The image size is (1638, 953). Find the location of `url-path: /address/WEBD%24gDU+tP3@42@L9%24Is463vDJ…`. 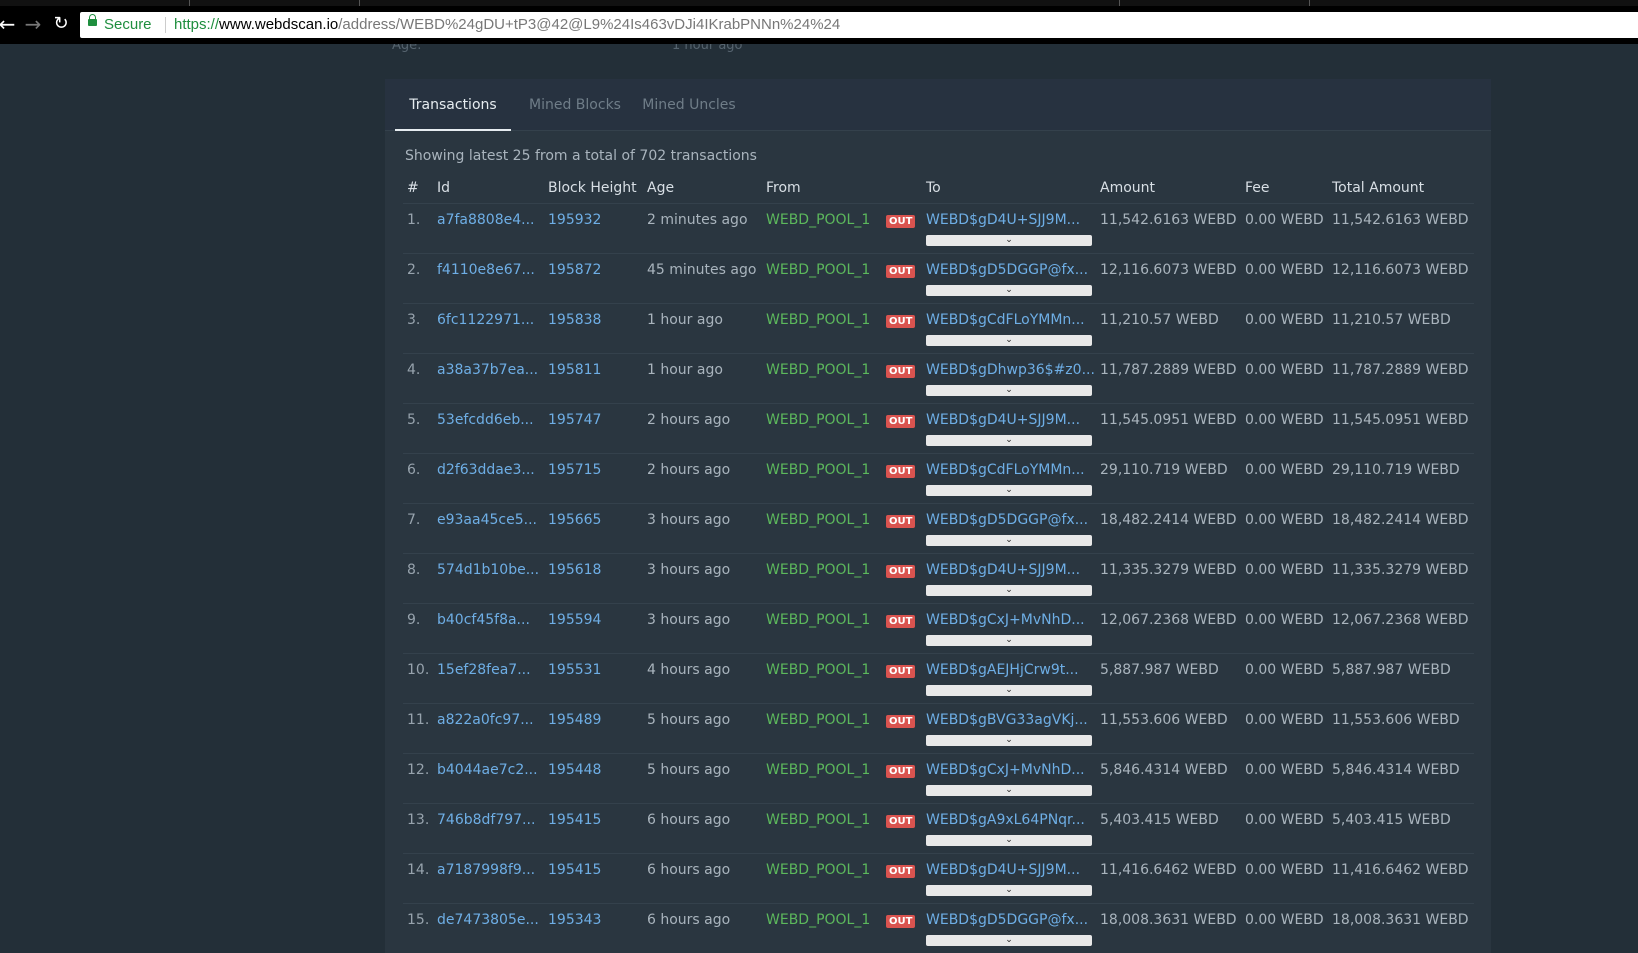

url-path: /address/WEBD%24gDU+tP3@42@L9%24Is463vDJ… is located at coordinates (589, 24).